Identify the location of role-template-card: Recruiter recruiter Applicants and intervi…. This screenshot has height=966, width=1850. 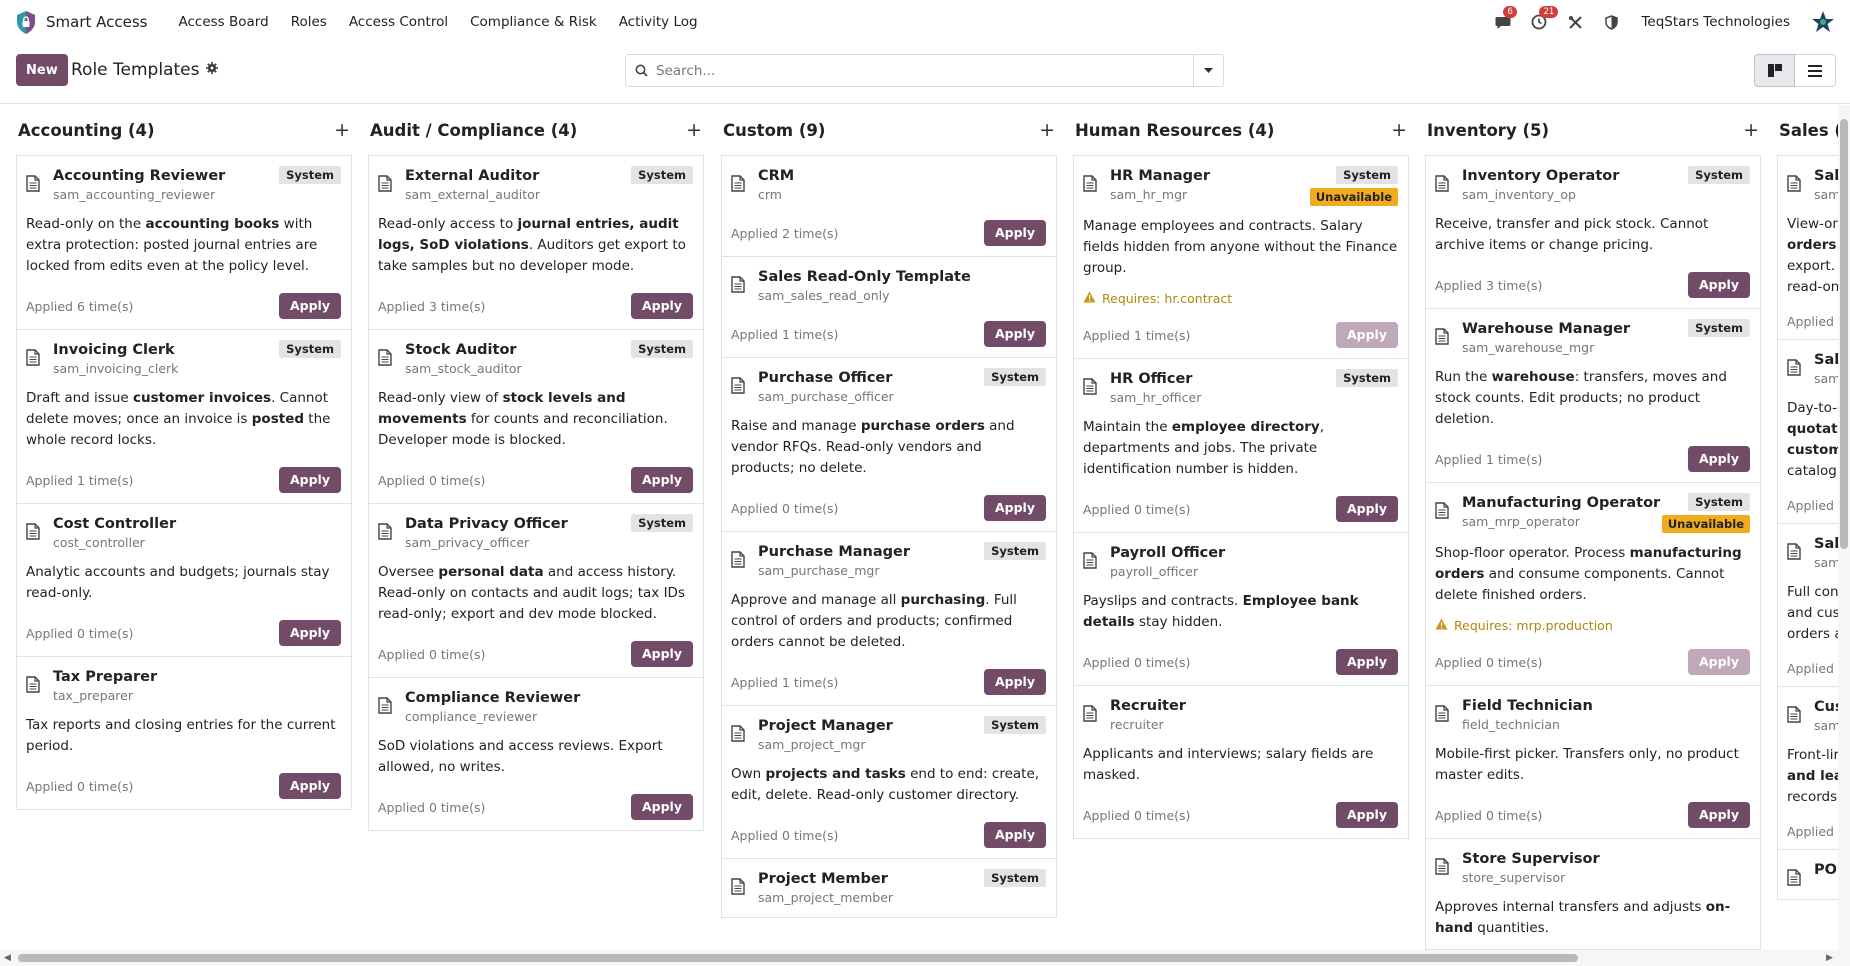
(1241, 762).